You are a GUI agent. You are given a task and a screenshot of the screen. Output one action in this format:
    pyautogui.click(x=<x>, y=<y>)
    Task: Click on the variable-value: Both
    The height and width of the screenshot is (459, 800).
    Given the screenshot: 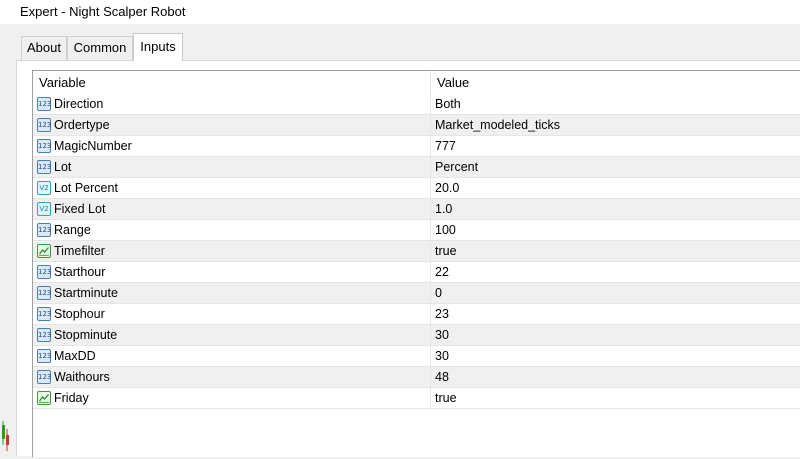 What is the action you would take?
    pyautogui.click(x=448, y=104)
    